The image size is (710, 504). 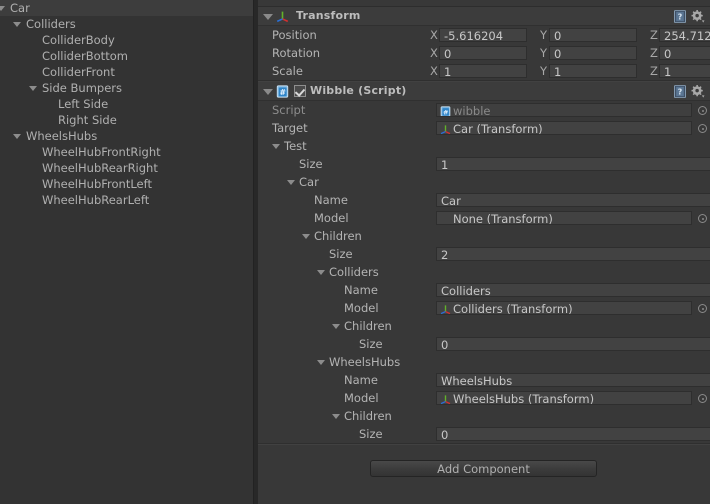 What do you see at coordinates (126, 152) in the screenshot?
I see `hierarchy-item-wheelhubfrontright: WheelHubFrontRight` at bounding box center [126, 152].